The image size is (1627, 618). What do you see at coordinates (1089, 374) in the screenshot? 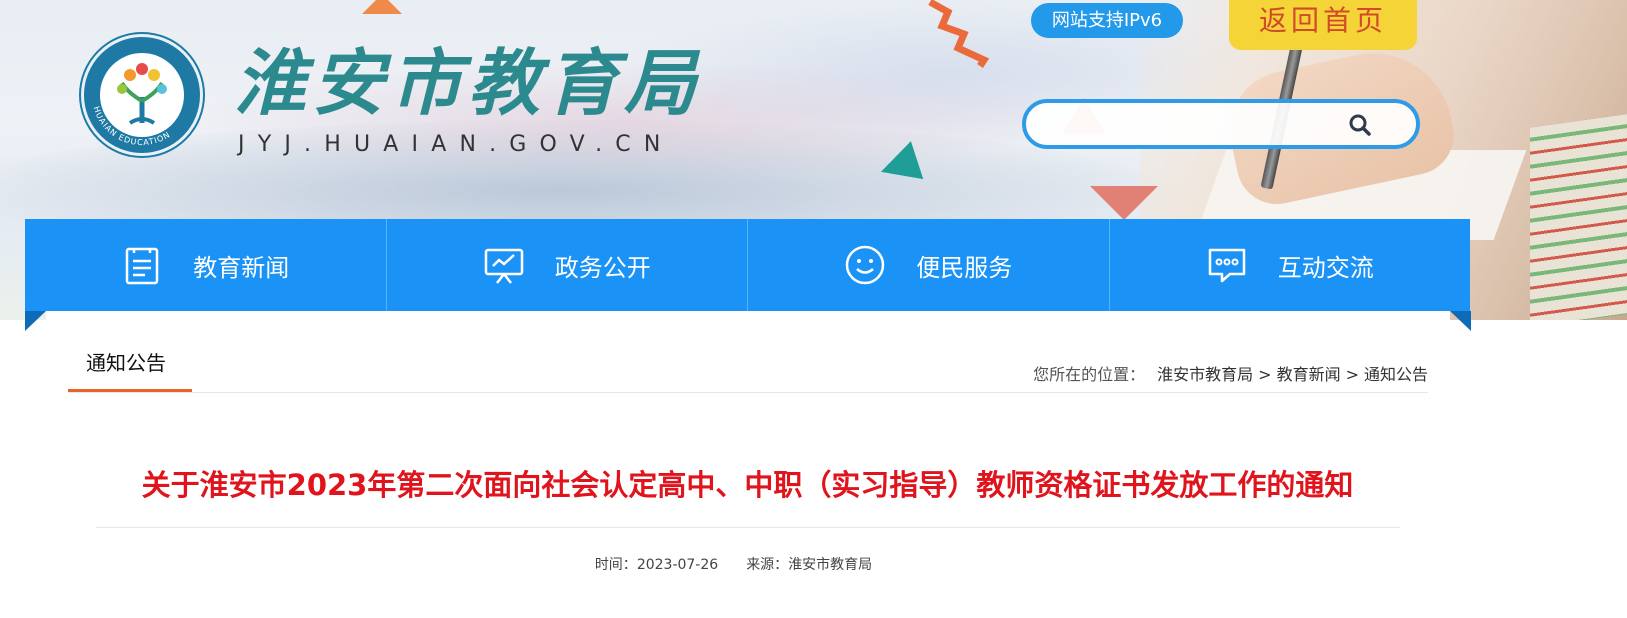
I see `breadcrumb-lead: 您所在的位置：` at bounding box center [1089, 374].